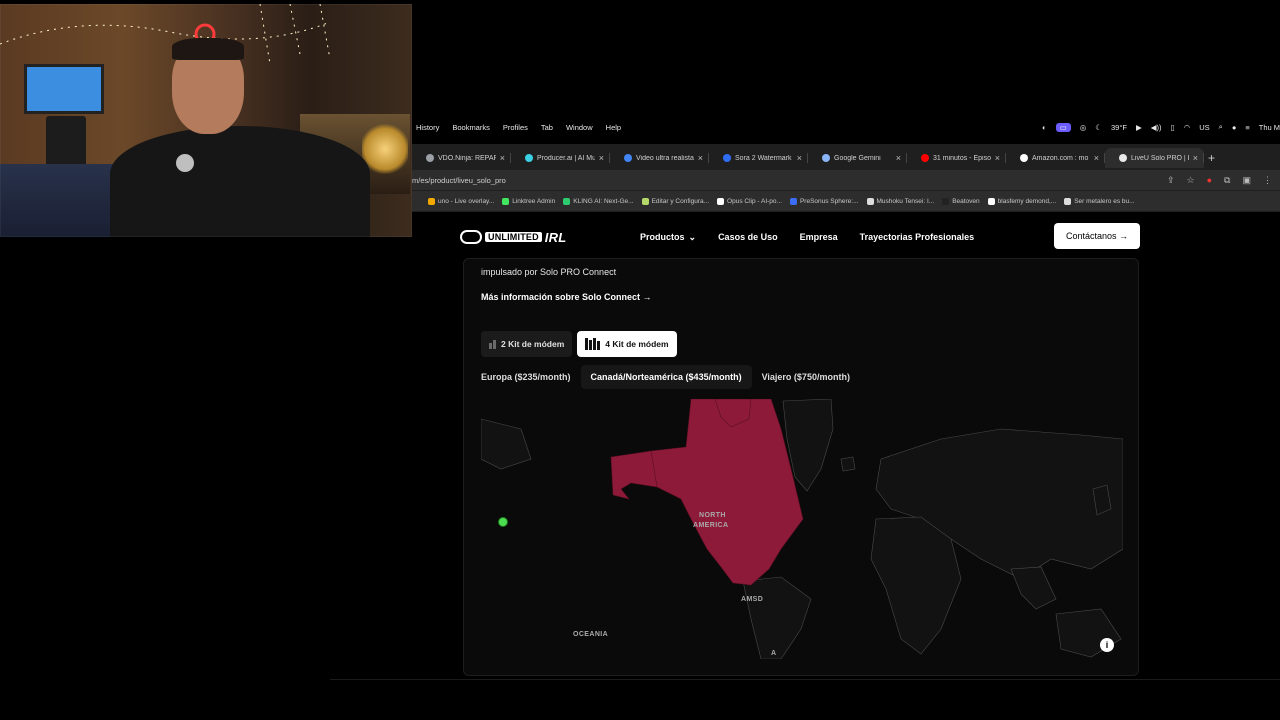 This screenshot has height=720, width=1280. I want to click on volume-icon: ◀)), so click(1156, 127).